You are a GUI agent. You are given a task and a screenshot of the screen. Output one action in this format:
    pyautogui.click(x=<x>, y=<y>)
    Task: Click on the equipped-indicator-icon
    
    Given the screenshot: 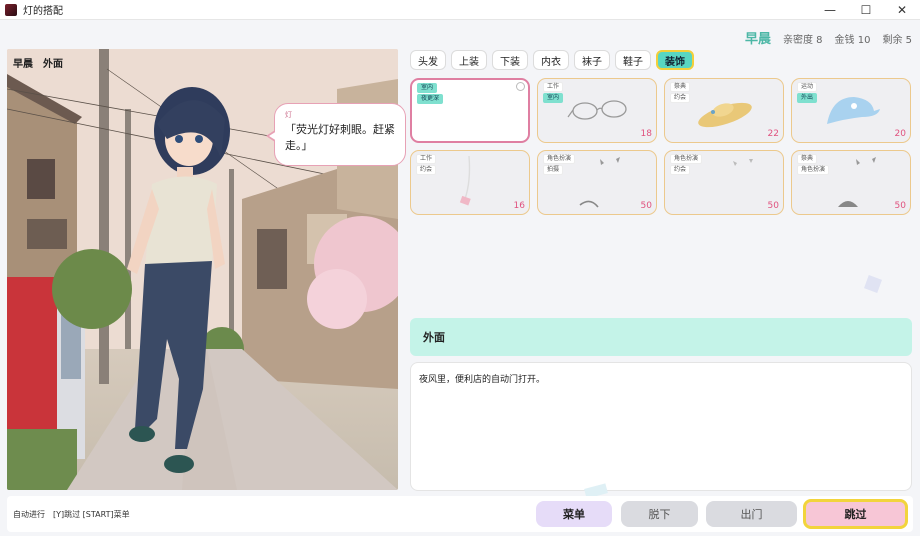 What is the action you would take?
    pyautogui.click(x=520, y=86)
    